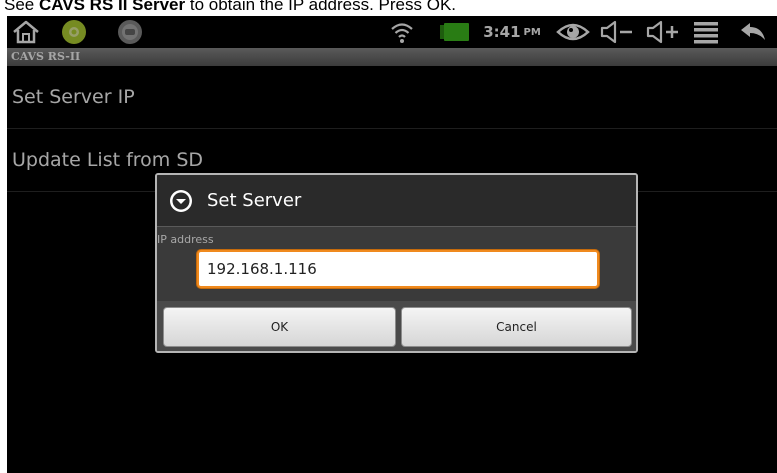 The width and height of the screenshot is (777, 473). What do you see at coordinates (21, 7) in the screenshot?
I see `caption-prefix: See` at bounding box center [21, 7].